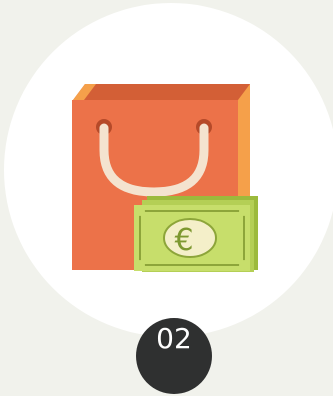 Image resolution: width=333 pixels, height=396 pixels. Describe the element at coordinates (174, 338) in the screenshot. I see `step-number: 02` at that location.